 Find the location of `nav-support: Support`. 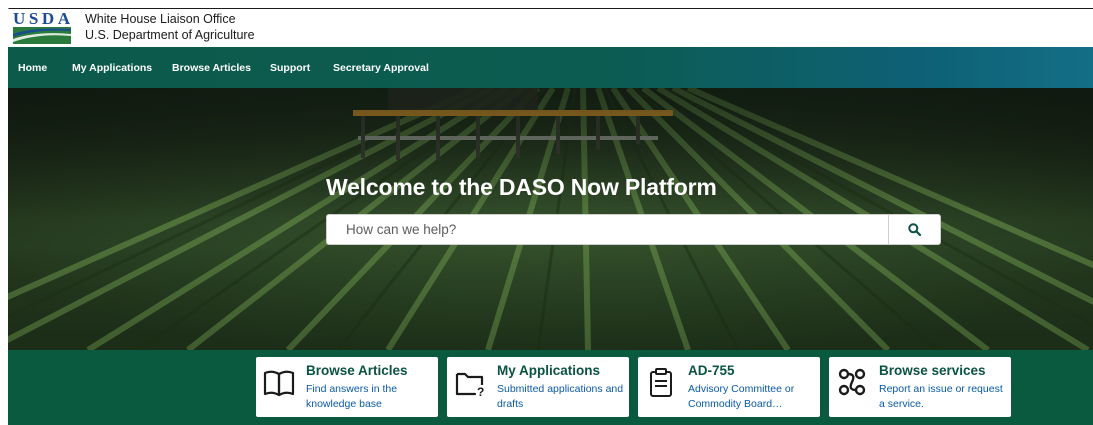

nav-support: Support is located at coordinates (290, 68).